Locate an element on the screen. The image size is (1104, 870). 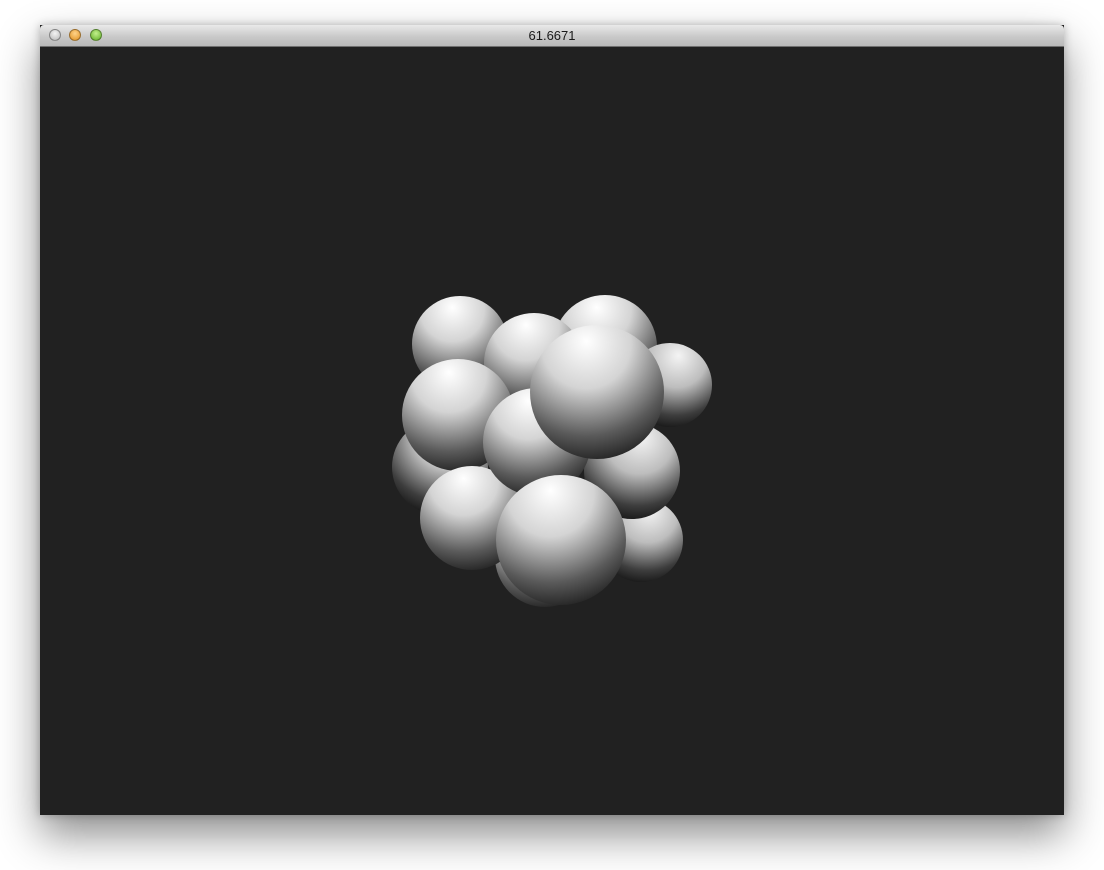
sphere-cluster is located at coordinates (552, 451).